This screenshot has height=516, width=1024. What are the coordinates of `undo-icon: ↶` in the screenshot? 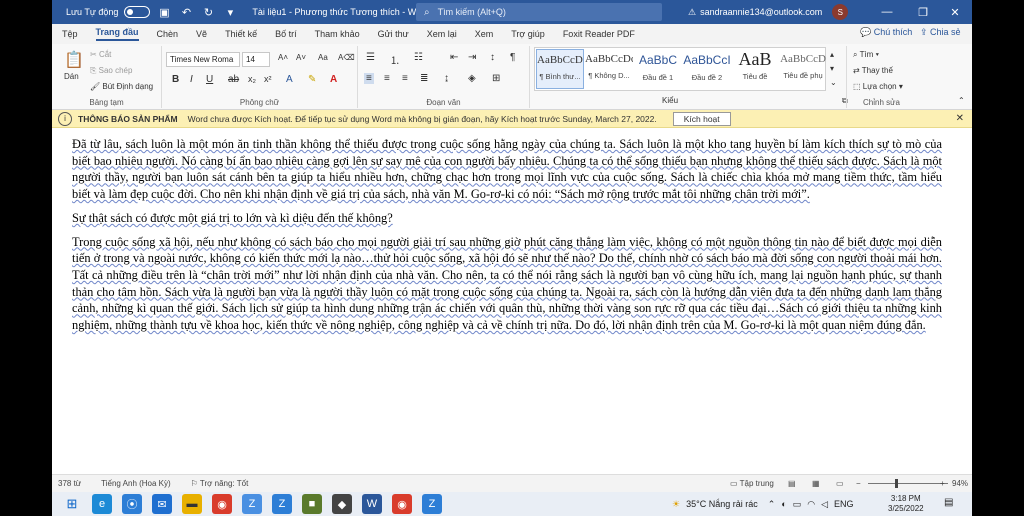 It's located at (186, 12).